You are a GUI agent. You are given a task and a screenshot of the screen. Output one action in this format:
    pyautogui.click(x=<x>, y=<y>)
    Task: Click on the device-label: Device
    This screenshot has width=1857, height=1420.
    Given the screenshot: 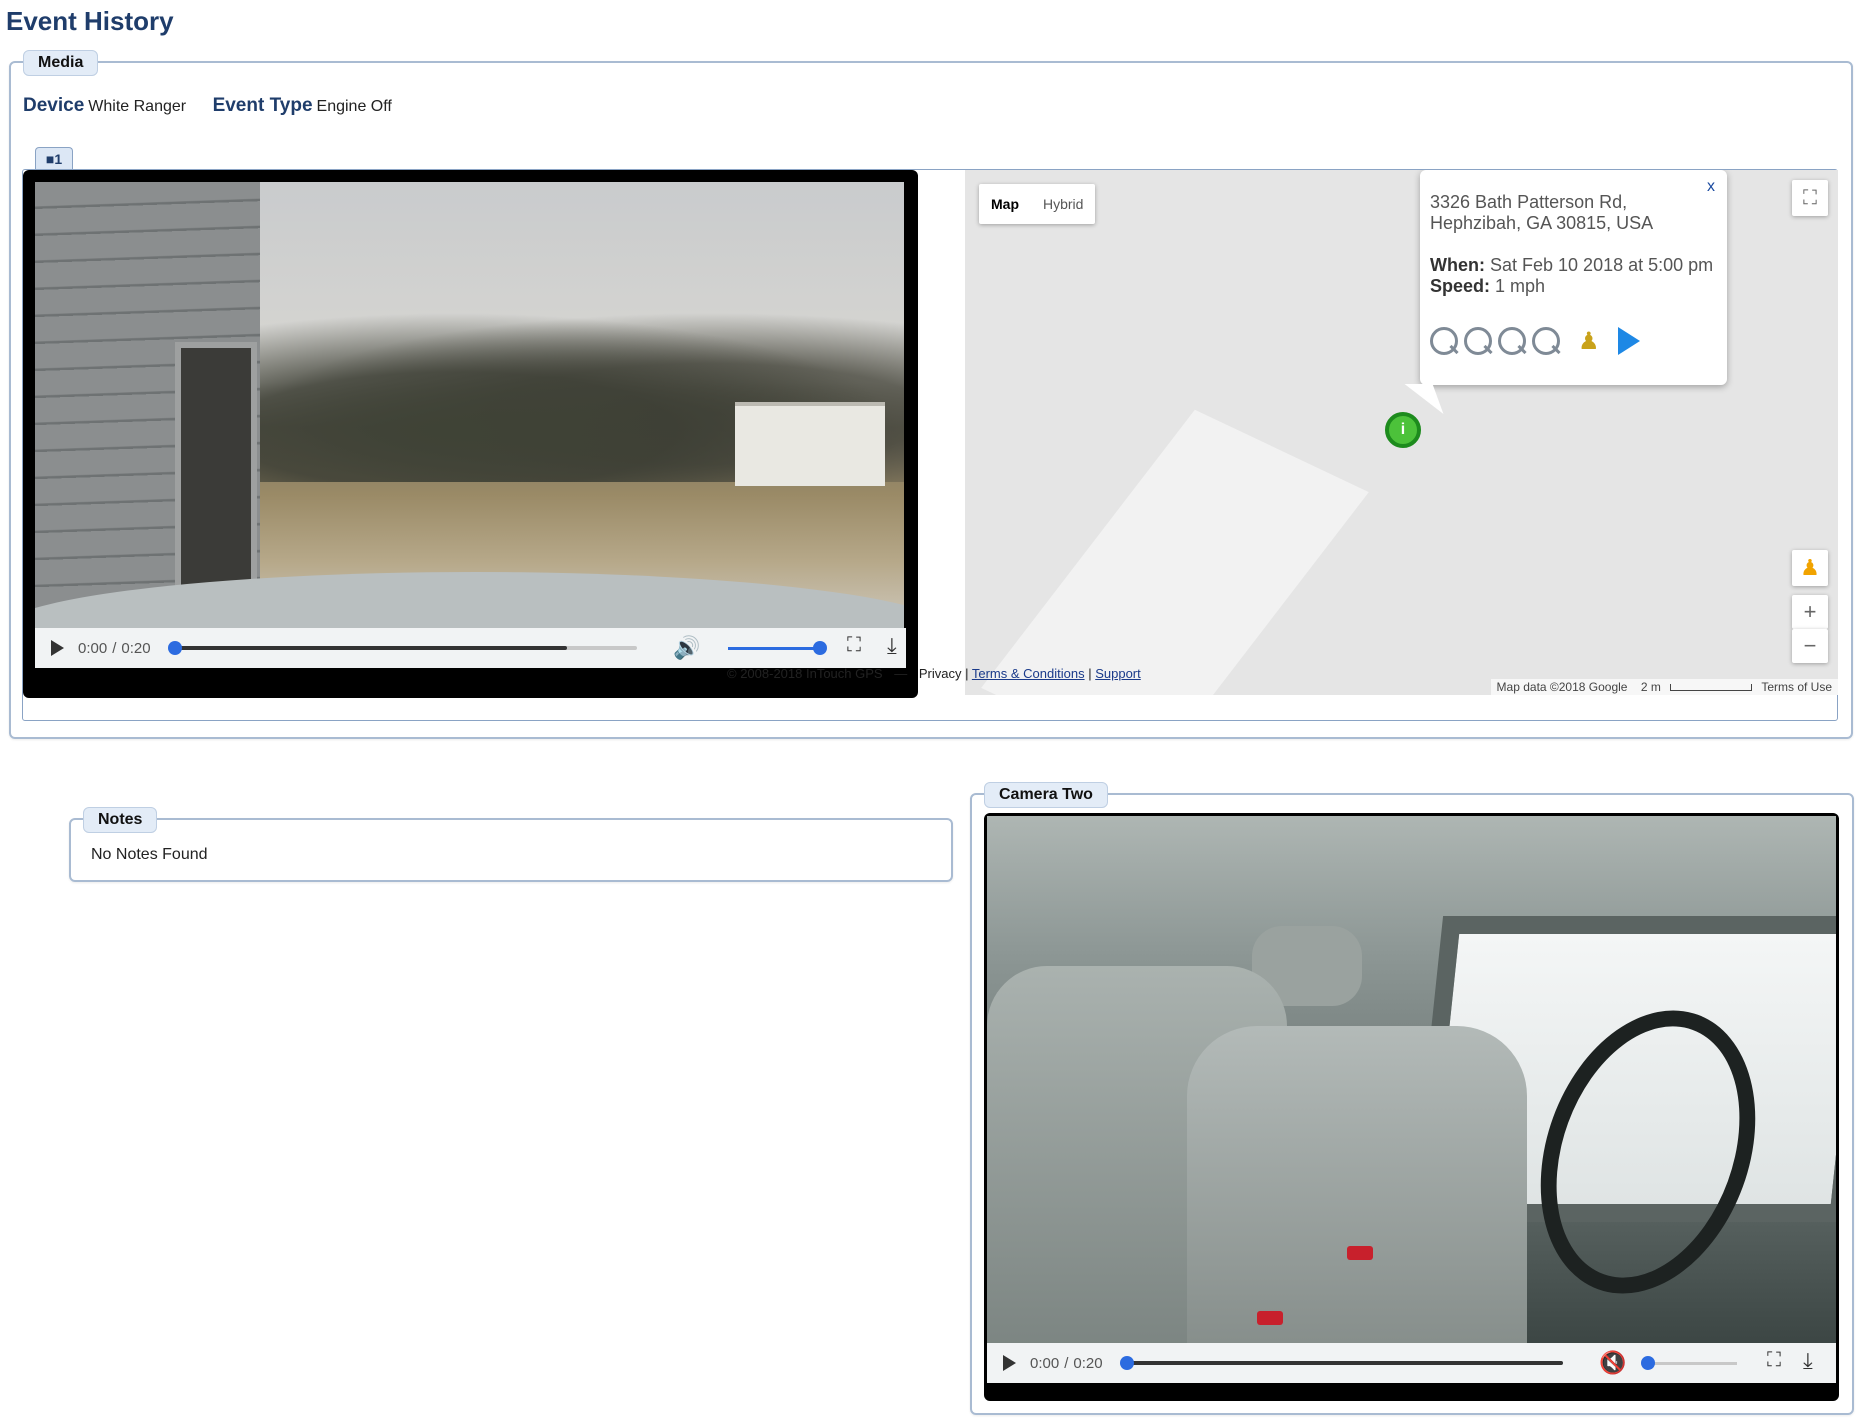 What is the action you would take?
    pyautogui.click(x=54, y=105)
    